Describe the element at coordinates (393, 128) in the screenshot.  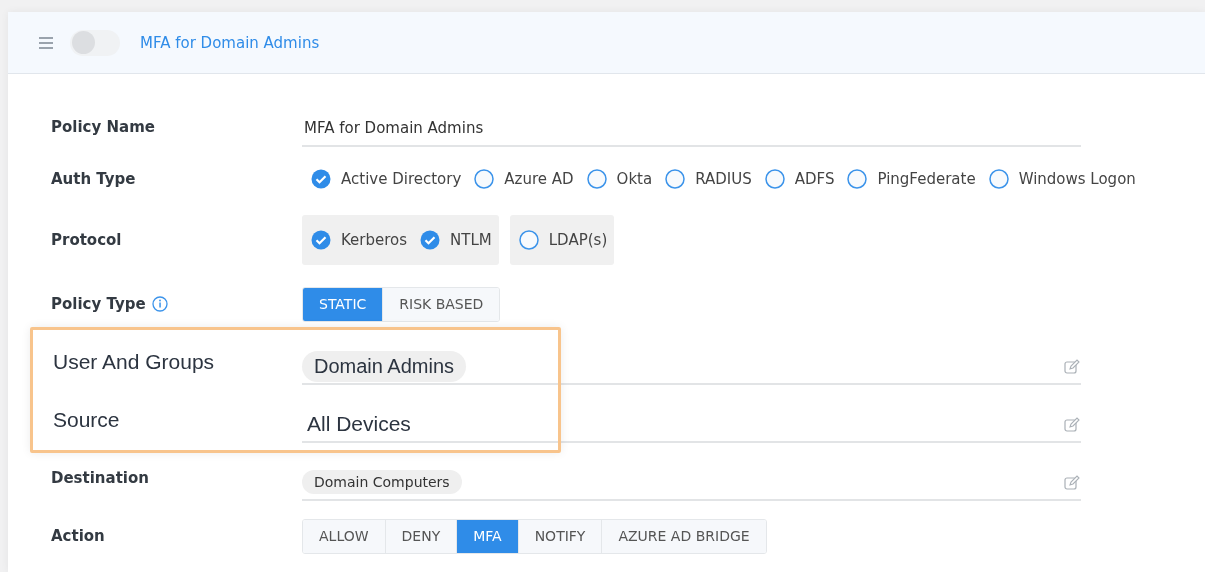
I see `policy-name-field: MFA for Domain Admins` at that location.